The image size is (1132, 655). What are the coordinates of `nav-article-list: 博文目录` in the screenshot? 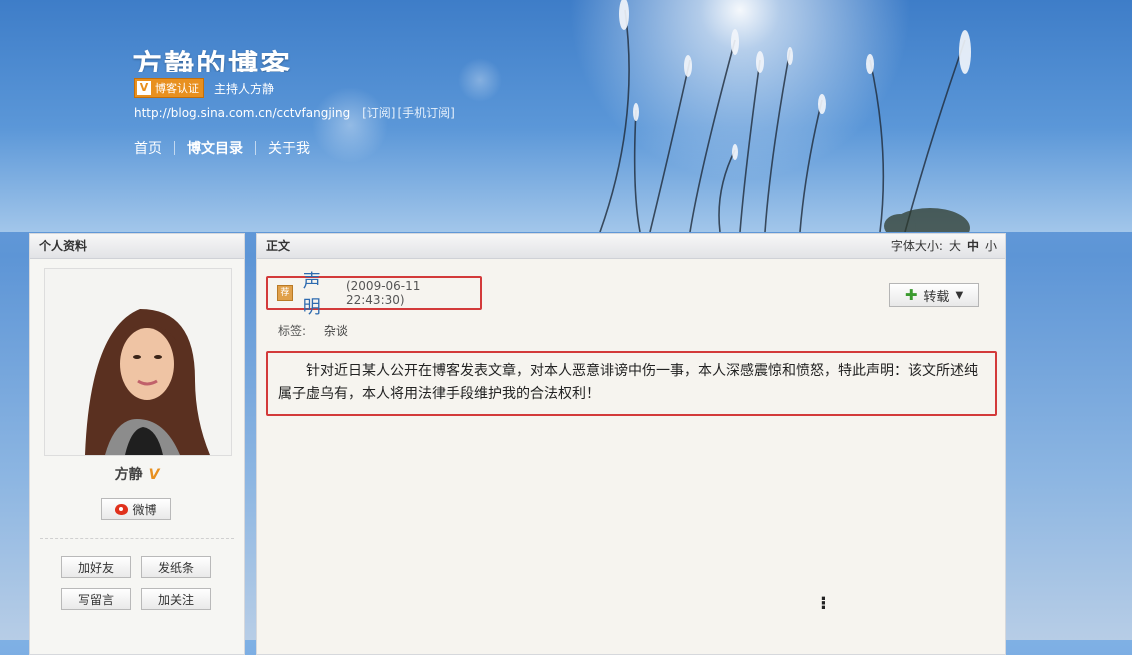 It's located at (215, 148).